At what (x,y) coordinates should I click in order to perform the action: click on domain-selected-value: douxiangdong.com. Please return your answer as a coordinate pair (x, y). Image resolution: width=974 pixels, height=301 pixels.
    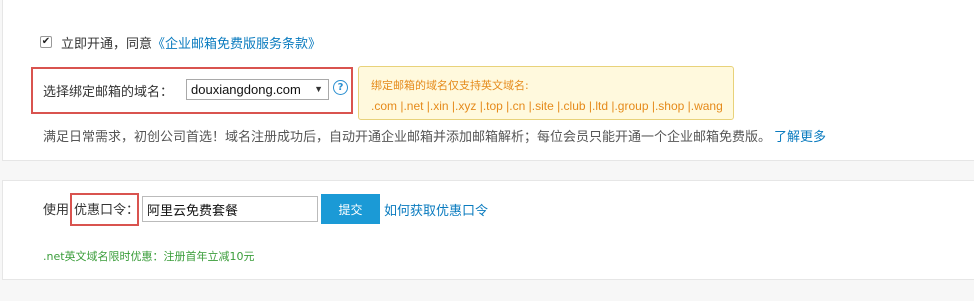
    Looking at the image, I should click on (246, 89).